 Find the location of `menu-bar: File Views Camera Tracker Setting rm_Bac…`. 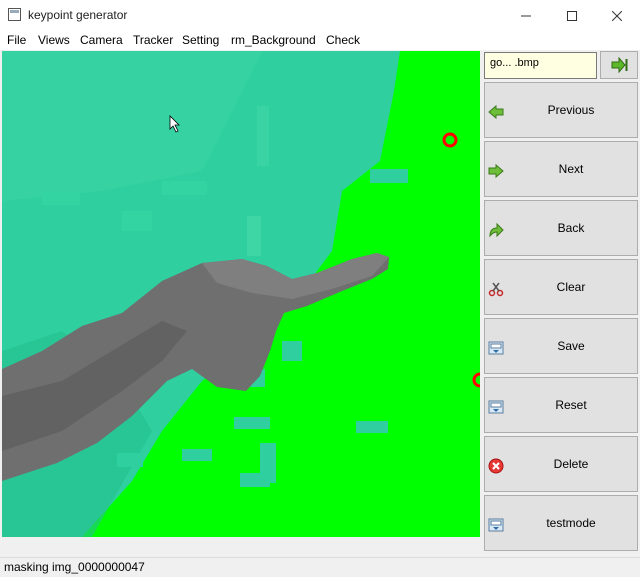

menu-bar: File Views Camera Tracker Setting rm_Bac… is located at coordinates (320, 40).